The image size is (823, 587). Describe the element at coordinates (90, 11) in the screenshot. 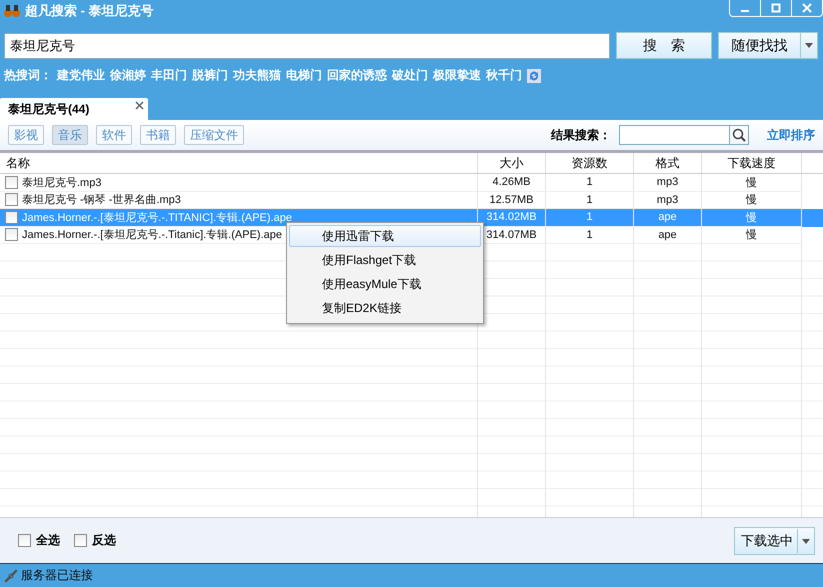

I see `window-title: 超凡搜索 - 泰坦尼克号` at that location.